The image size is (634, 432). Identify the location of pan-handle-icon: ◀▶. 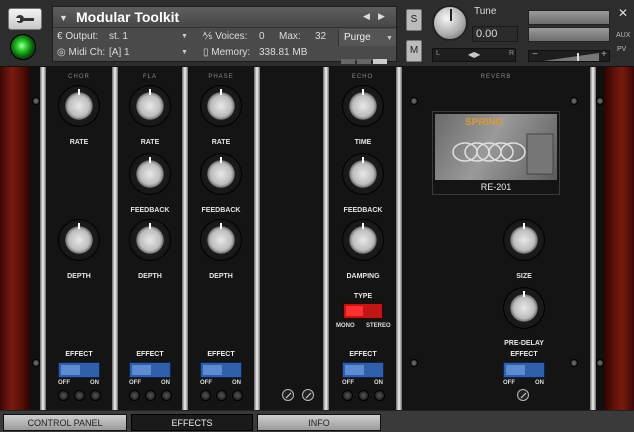
(474, 54).